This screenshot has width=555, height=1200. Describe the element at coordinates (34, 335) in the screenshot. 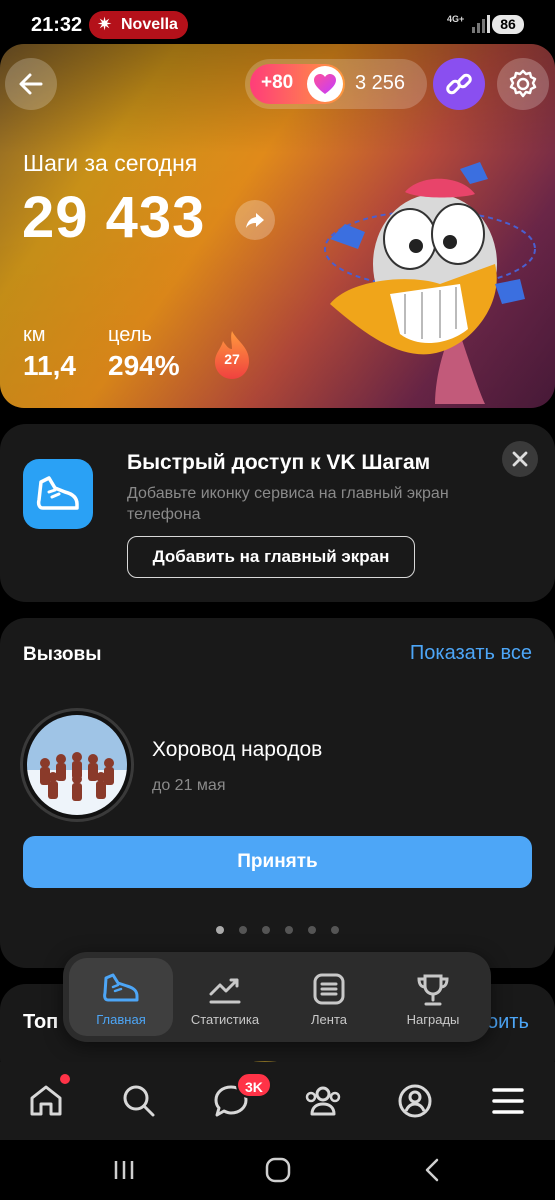

I see `km-label: км` at that location.